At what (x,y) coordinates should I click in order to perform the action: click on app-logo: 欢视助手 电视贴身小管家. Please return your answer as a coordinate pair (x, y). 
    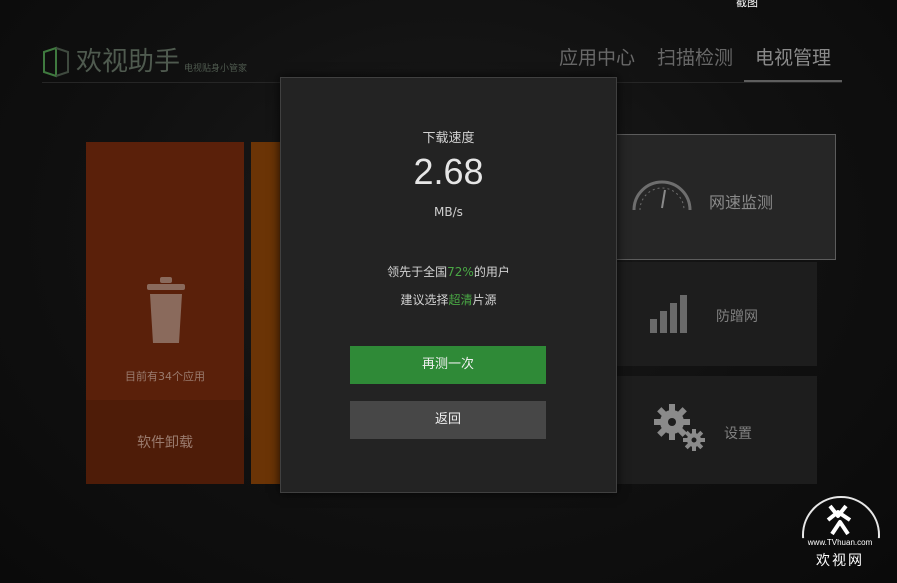
    Looking at the image, I should click on (144, 62).